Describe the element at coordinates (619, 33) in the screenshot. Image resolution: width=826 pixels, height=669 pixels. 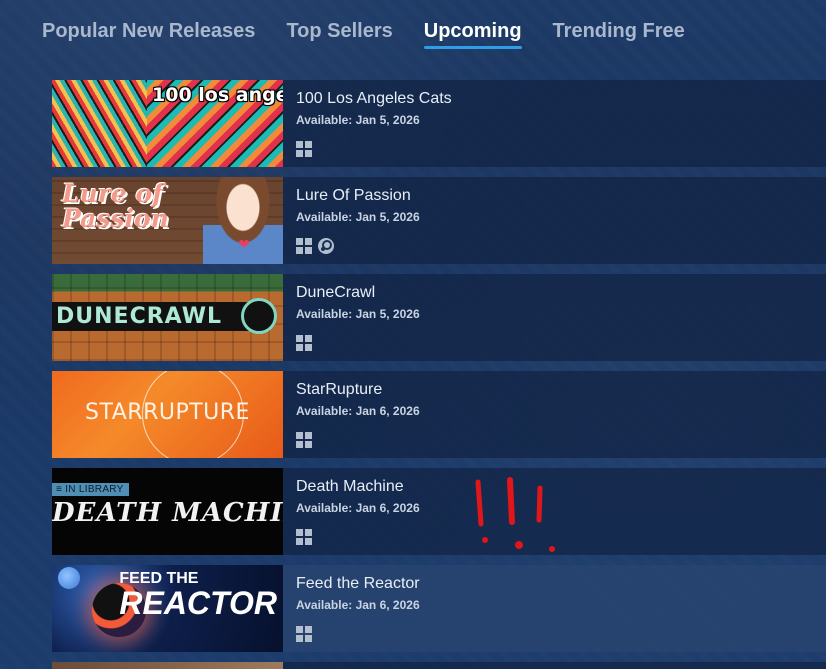
I see `tab-trending-free: Trending Free` at that location.